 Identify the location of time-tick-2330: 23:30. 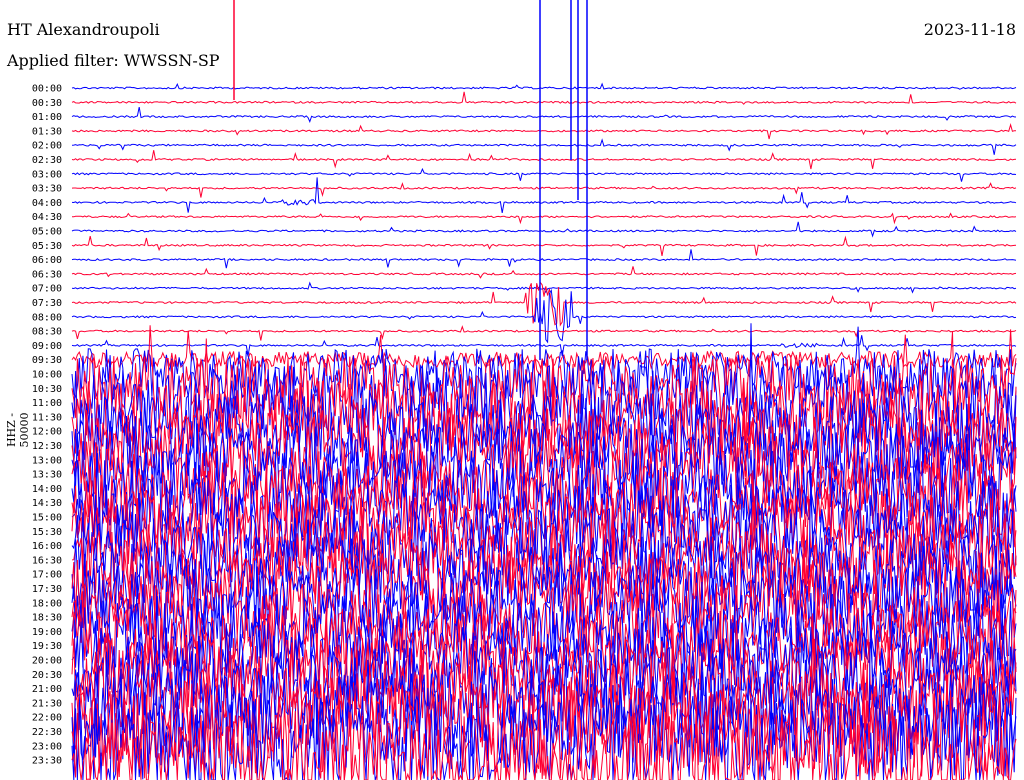
(47, 761).